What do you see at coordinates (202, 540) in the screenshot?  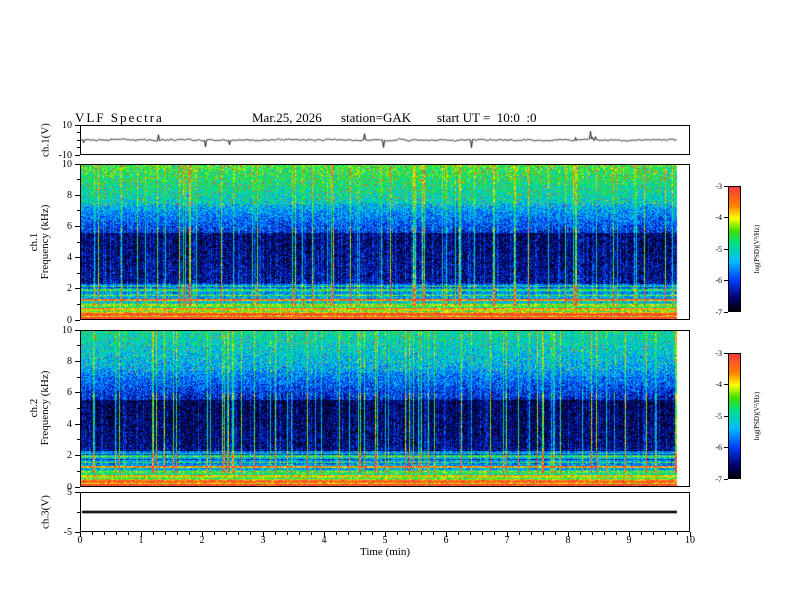 I see `x-tick-label: 2` at bounding box center [202, 540].